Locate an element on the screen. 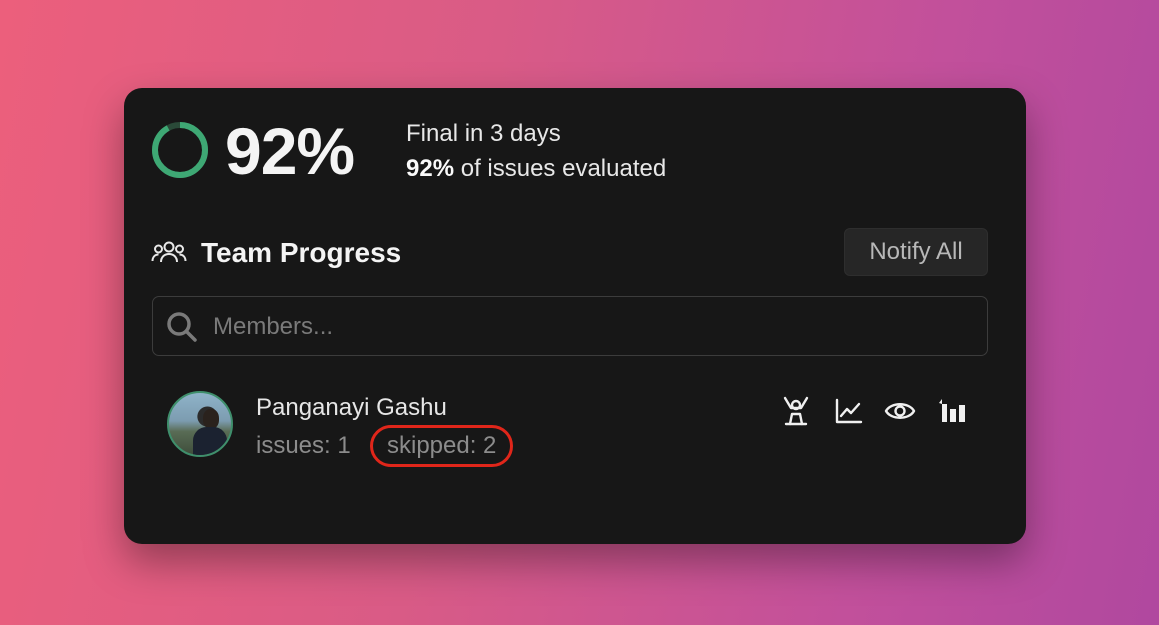 Image resolution: width=1159 pixels, height=625 pixels. issues-count: issues: 1 is located at coordinates (303, 445).